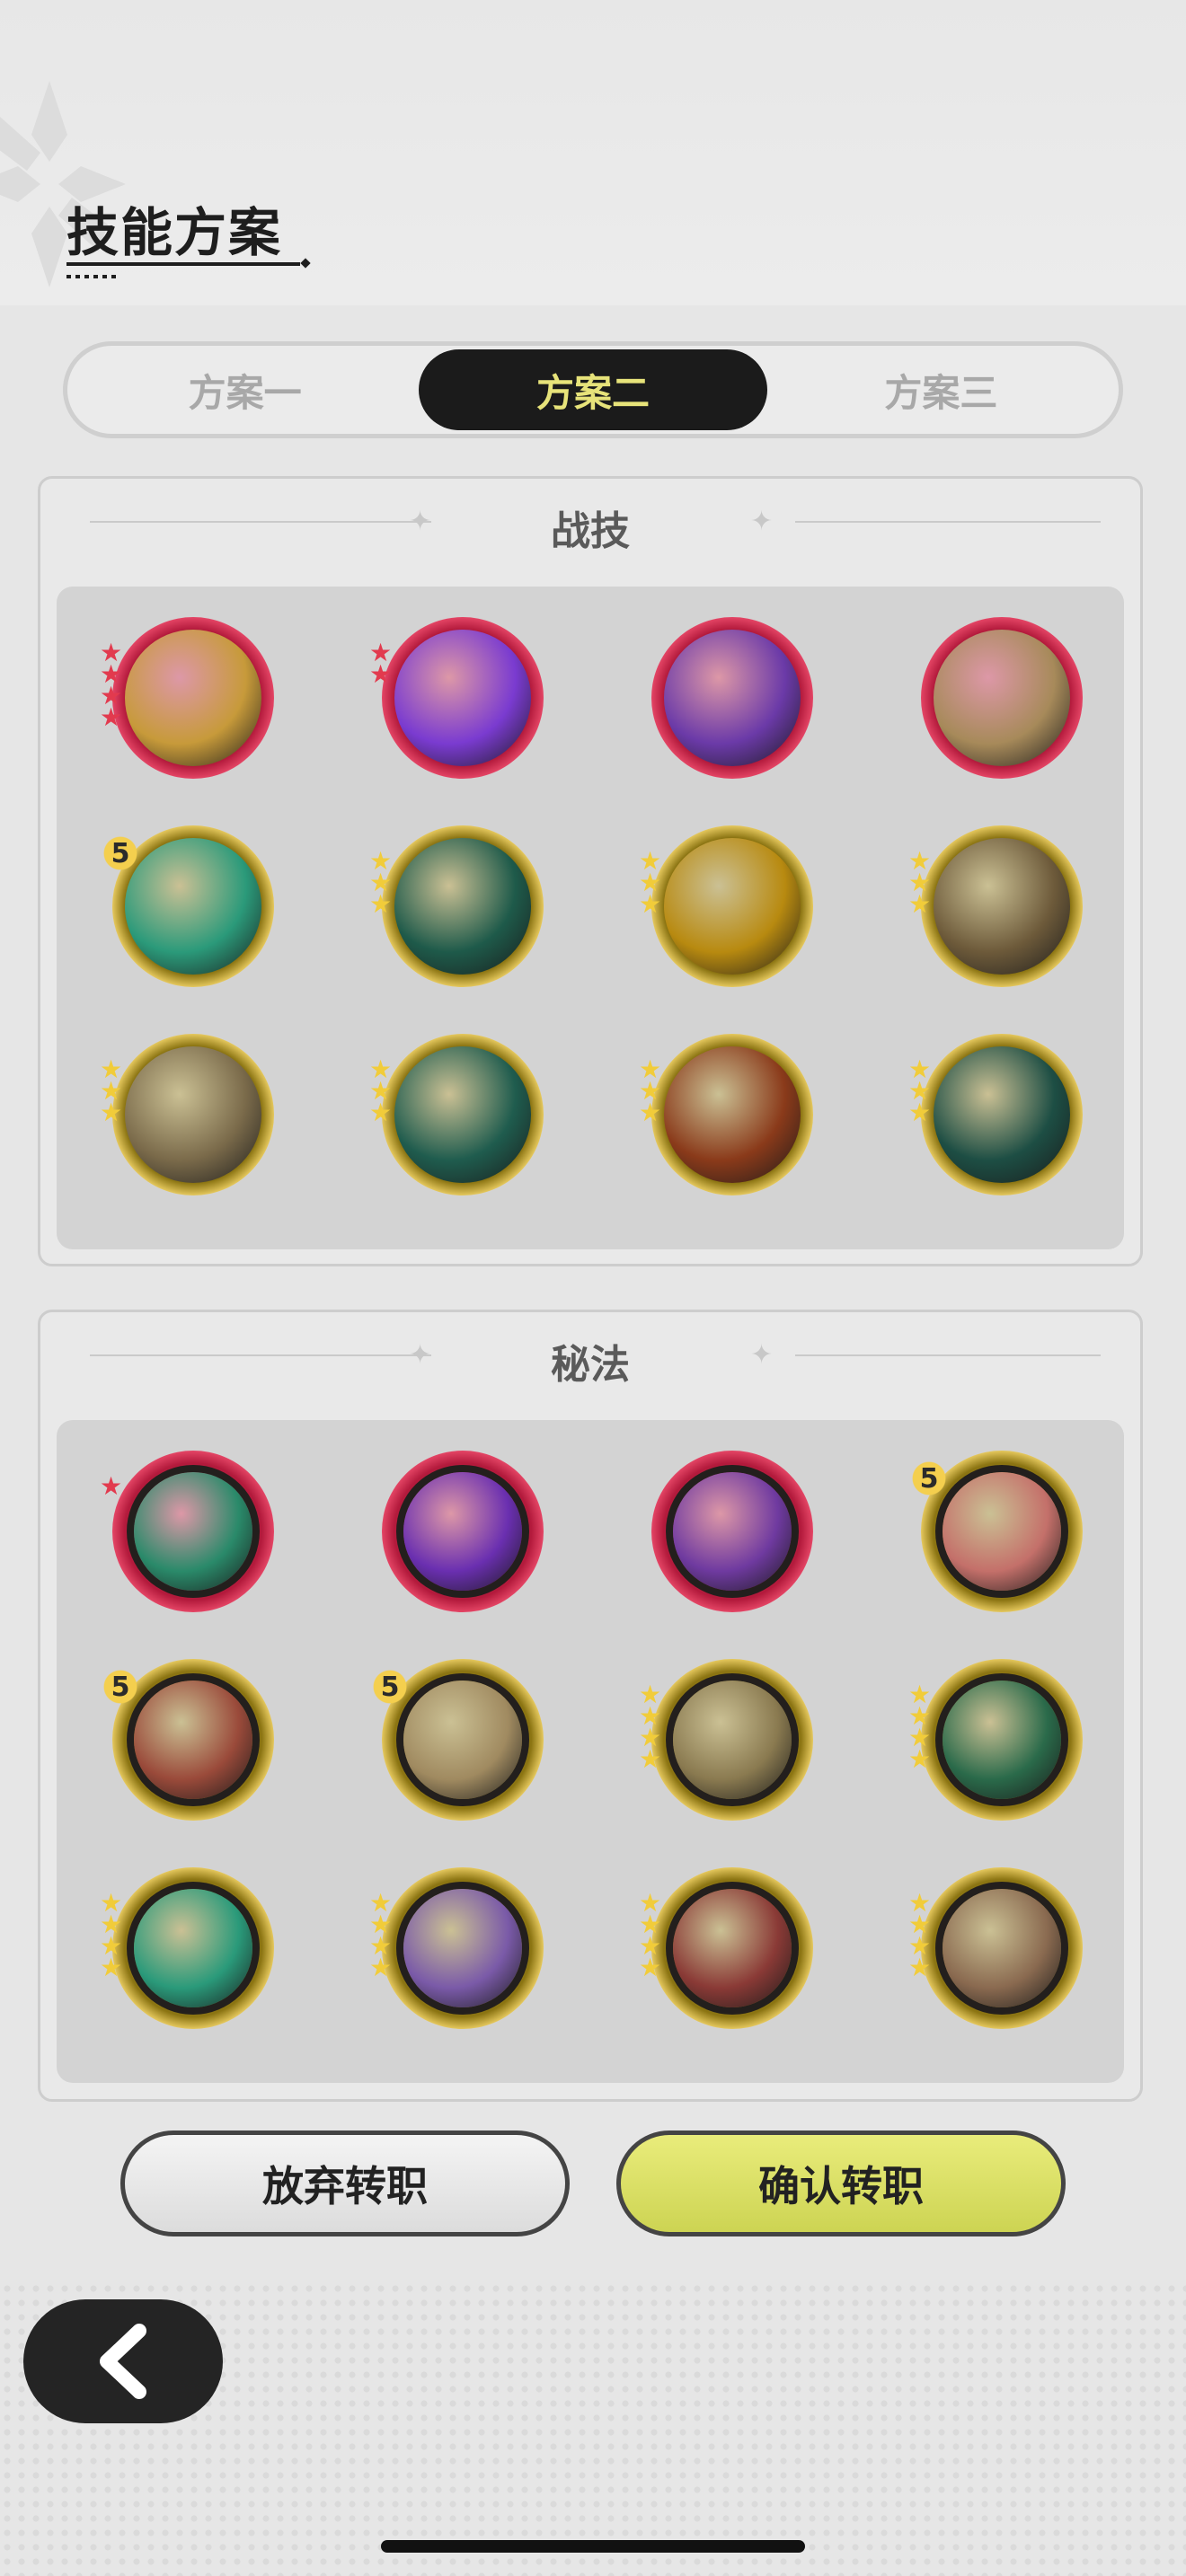 The height and width of the screenshot is (2576, 1186). I want to click on arcane-red-shatter-icon: 5, so click(187, 1740).